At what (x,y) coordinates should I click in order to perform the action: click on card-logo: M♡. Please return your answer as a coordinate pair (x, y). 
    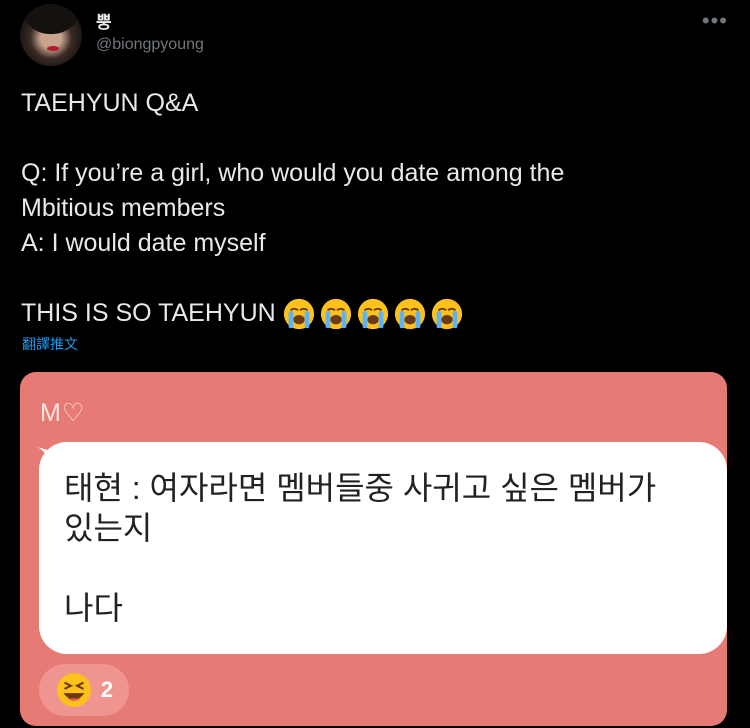
    Looking at the image, I should click on (63, 413).